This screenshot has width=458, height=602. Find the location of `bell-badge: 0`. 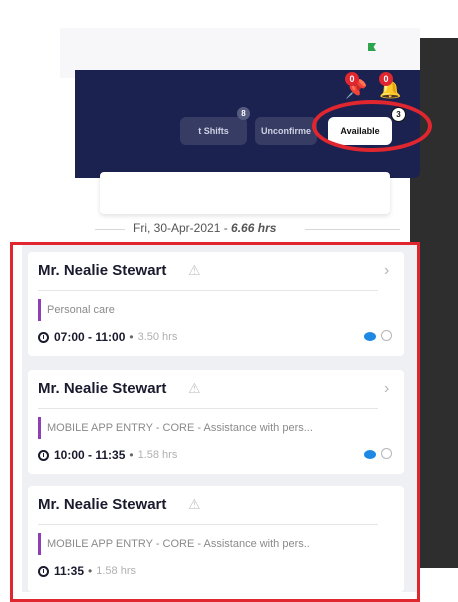

bell-badge: 0 is located at coordinates (386, 79).